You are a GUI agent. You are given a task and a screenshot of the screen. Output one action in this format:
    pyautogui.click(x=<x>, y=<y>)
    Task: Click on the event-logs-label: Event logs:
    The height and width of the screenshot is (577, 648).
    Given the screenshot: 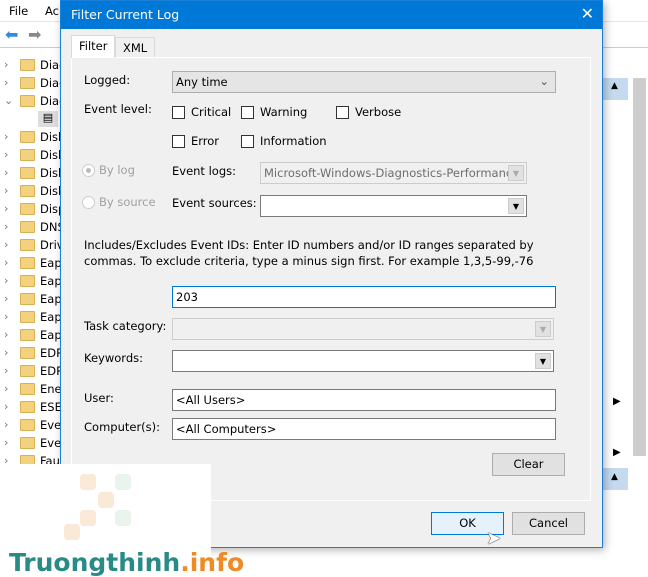 What is the action you would take?
    pyautogui.click(x=204, y=171)
    